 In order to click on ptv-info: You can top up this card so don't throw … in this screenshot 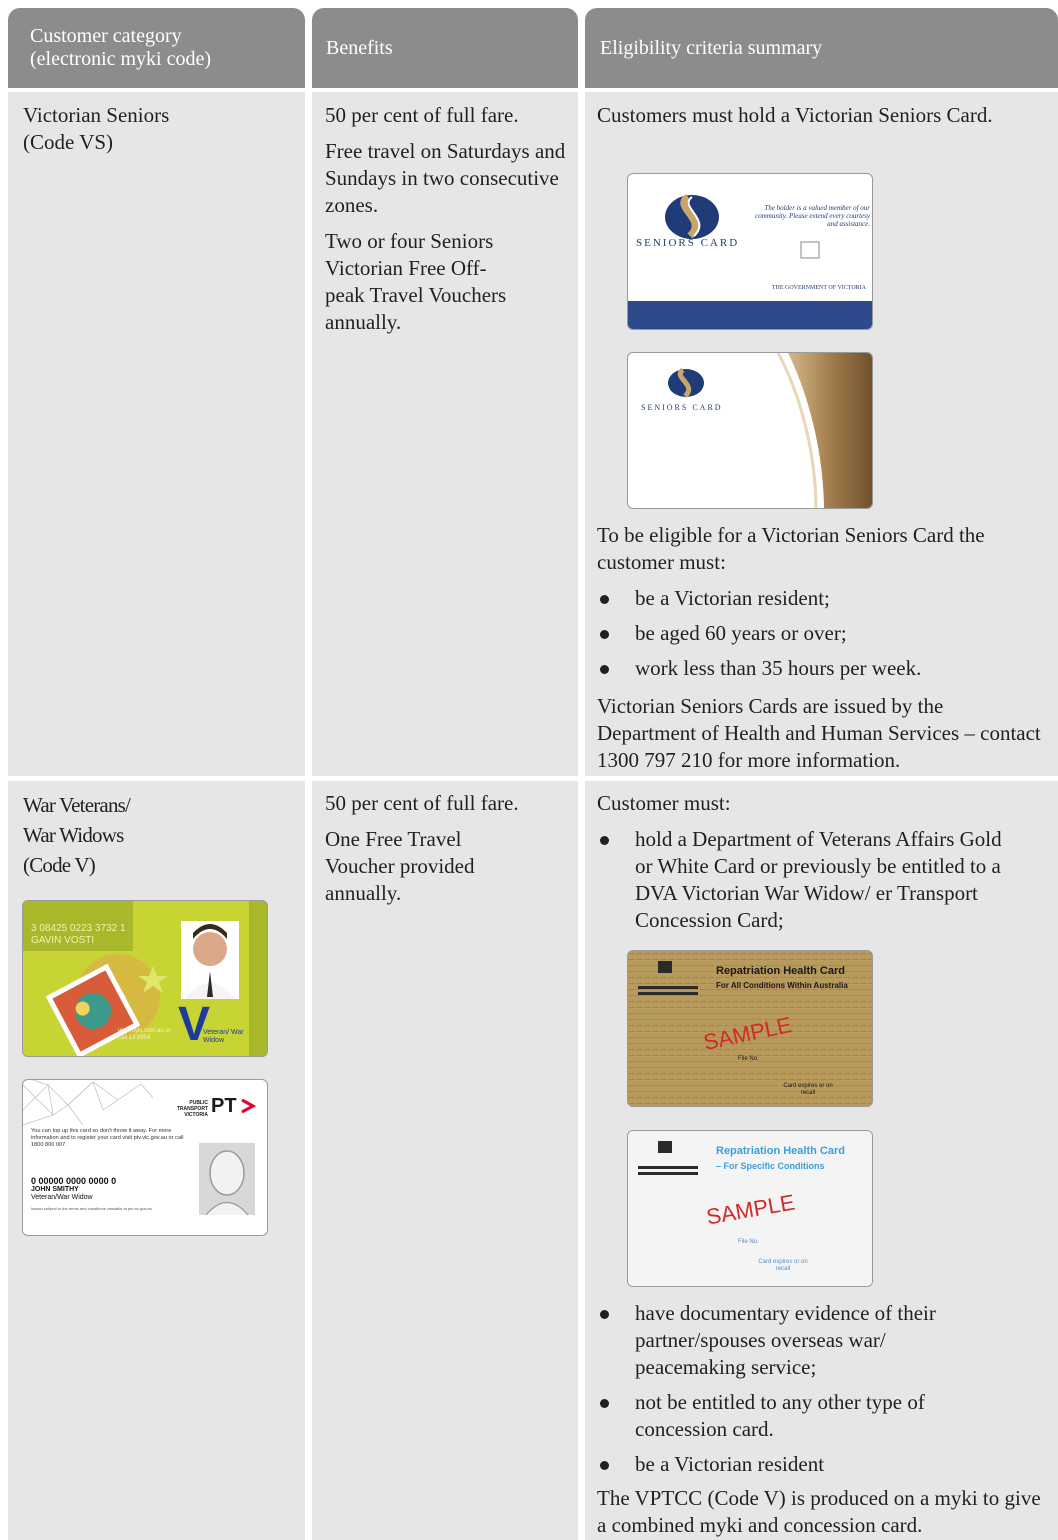, I will do `click(107, 1138)`.